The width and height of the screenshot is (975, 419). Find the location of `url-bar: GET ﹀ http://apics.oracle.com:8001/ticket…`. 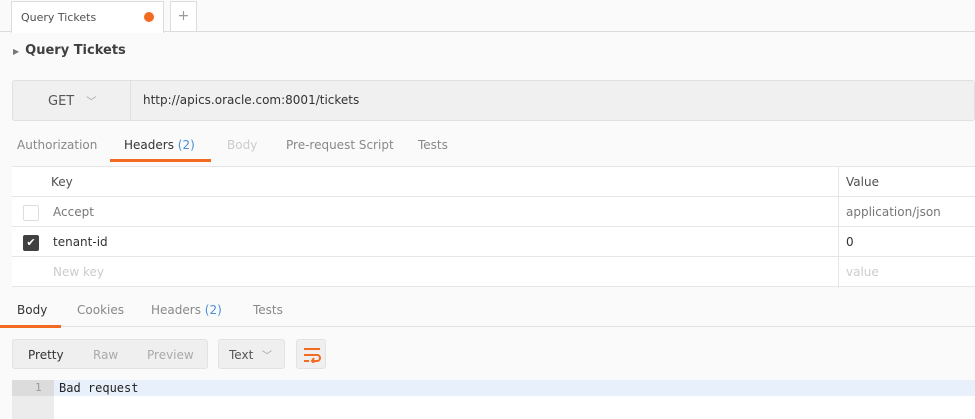

url-bar: GET ﹀ http://apics.oracle.com:8001/ticket… is located at coordinates (493, 100).